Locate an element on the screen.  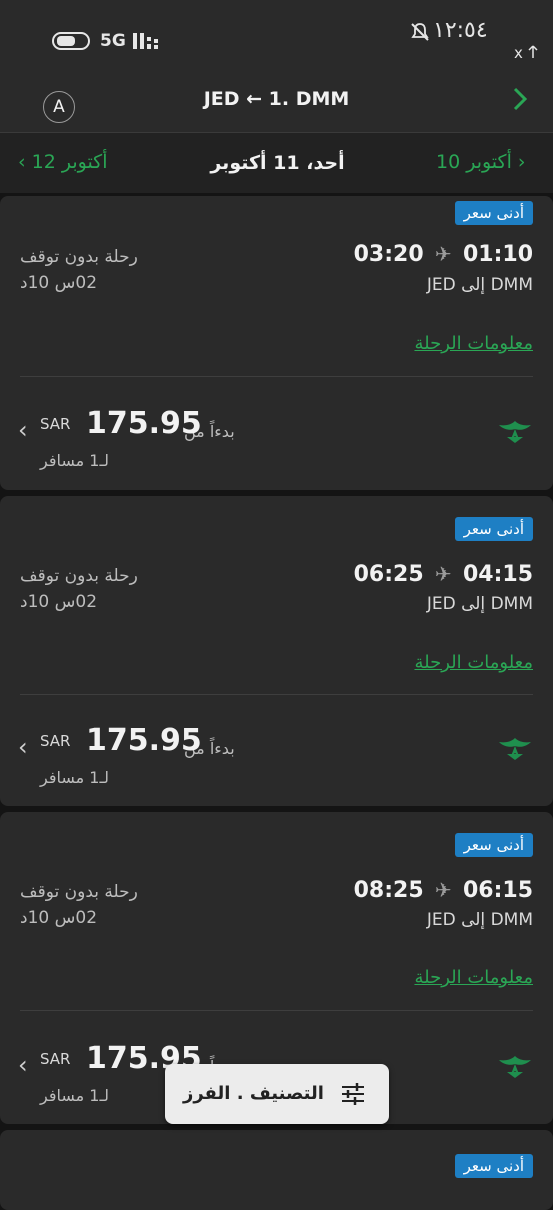
mute-icon is located at coordinates (420, 32).